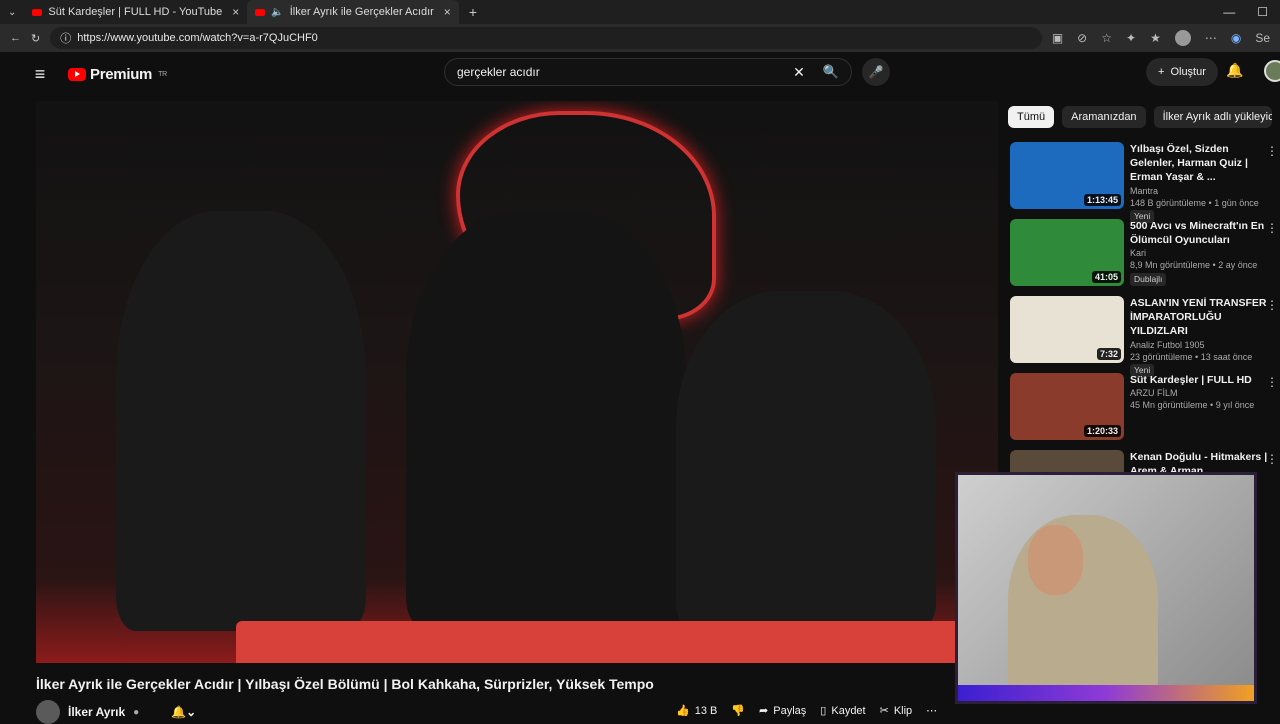 The image size is (1280, 724). What do you see at coordinates (848, 710) in the screenshot?
I see `save-label: Kaydet` at bounding box center [848, 710].